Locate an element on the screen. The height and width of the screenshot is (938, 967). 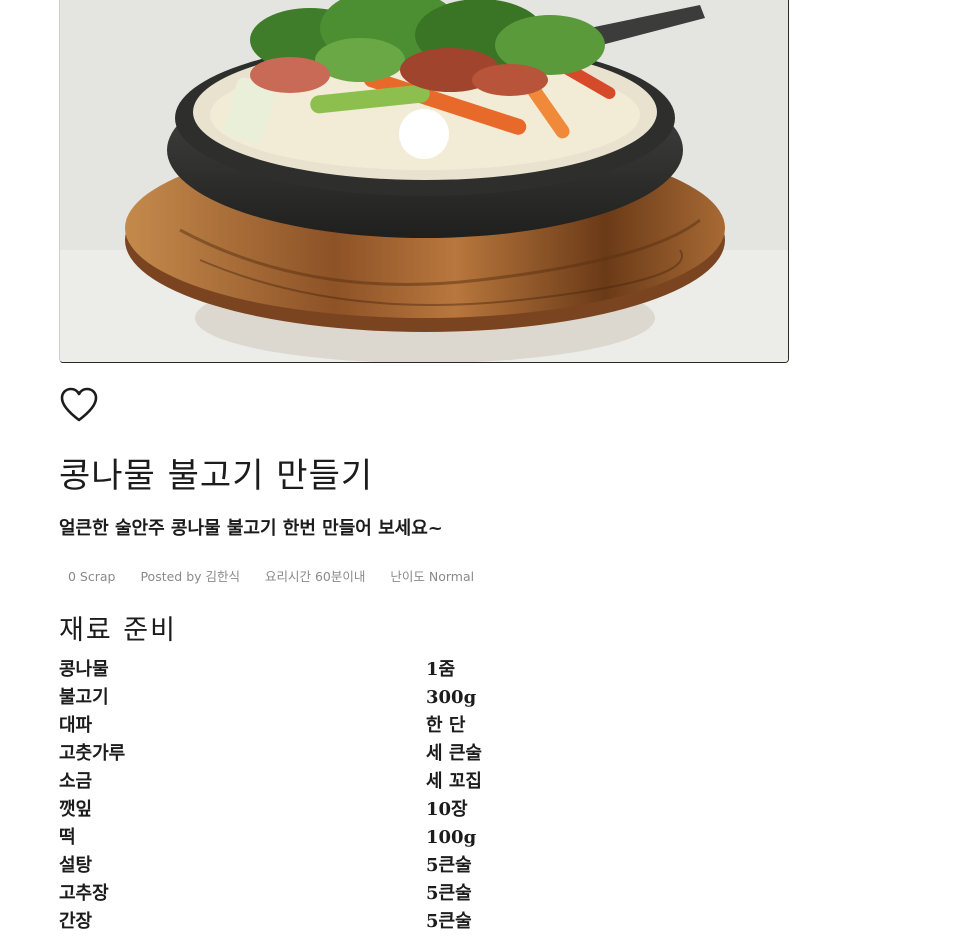
author-link: Posted by 김한식 is located at coordinates (190, 576).